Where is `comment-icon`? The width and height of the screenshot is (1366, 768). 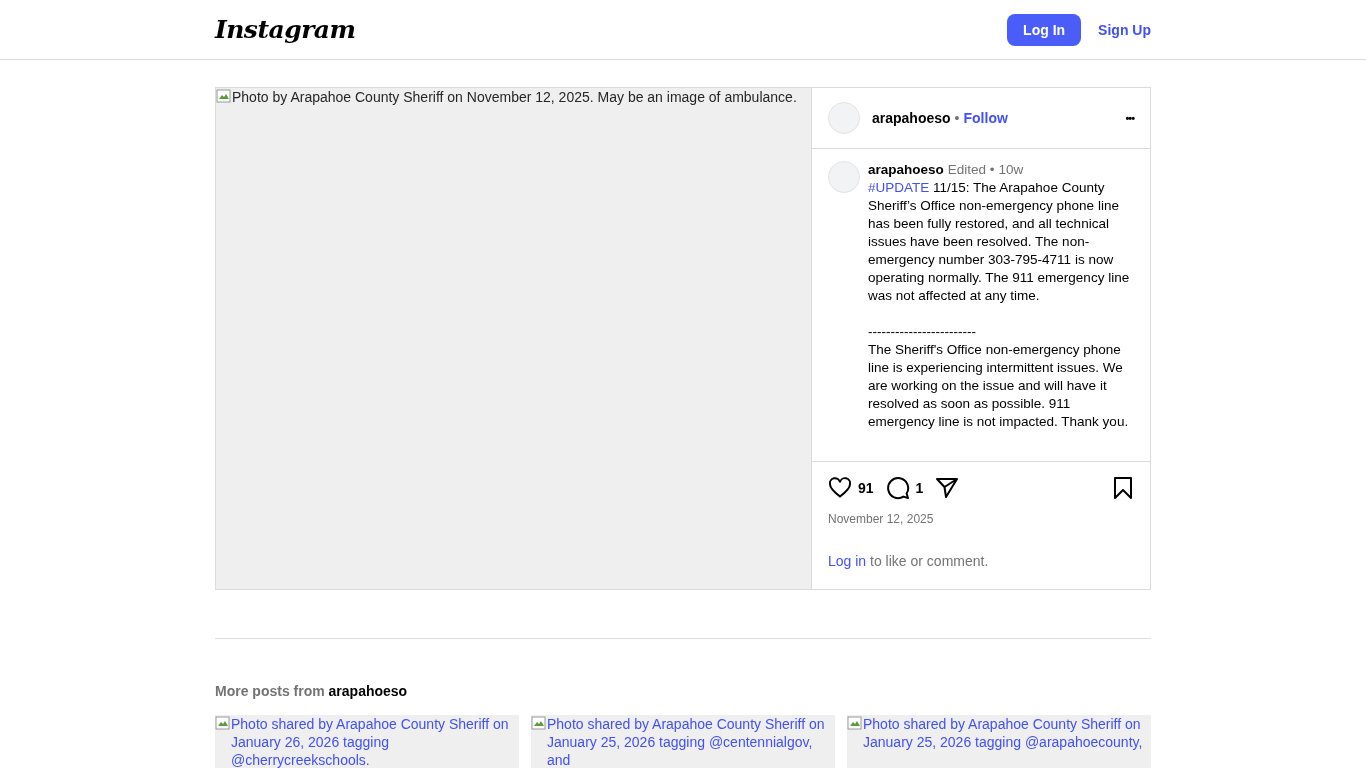 comment-icon is located at coordinates (897, 488).